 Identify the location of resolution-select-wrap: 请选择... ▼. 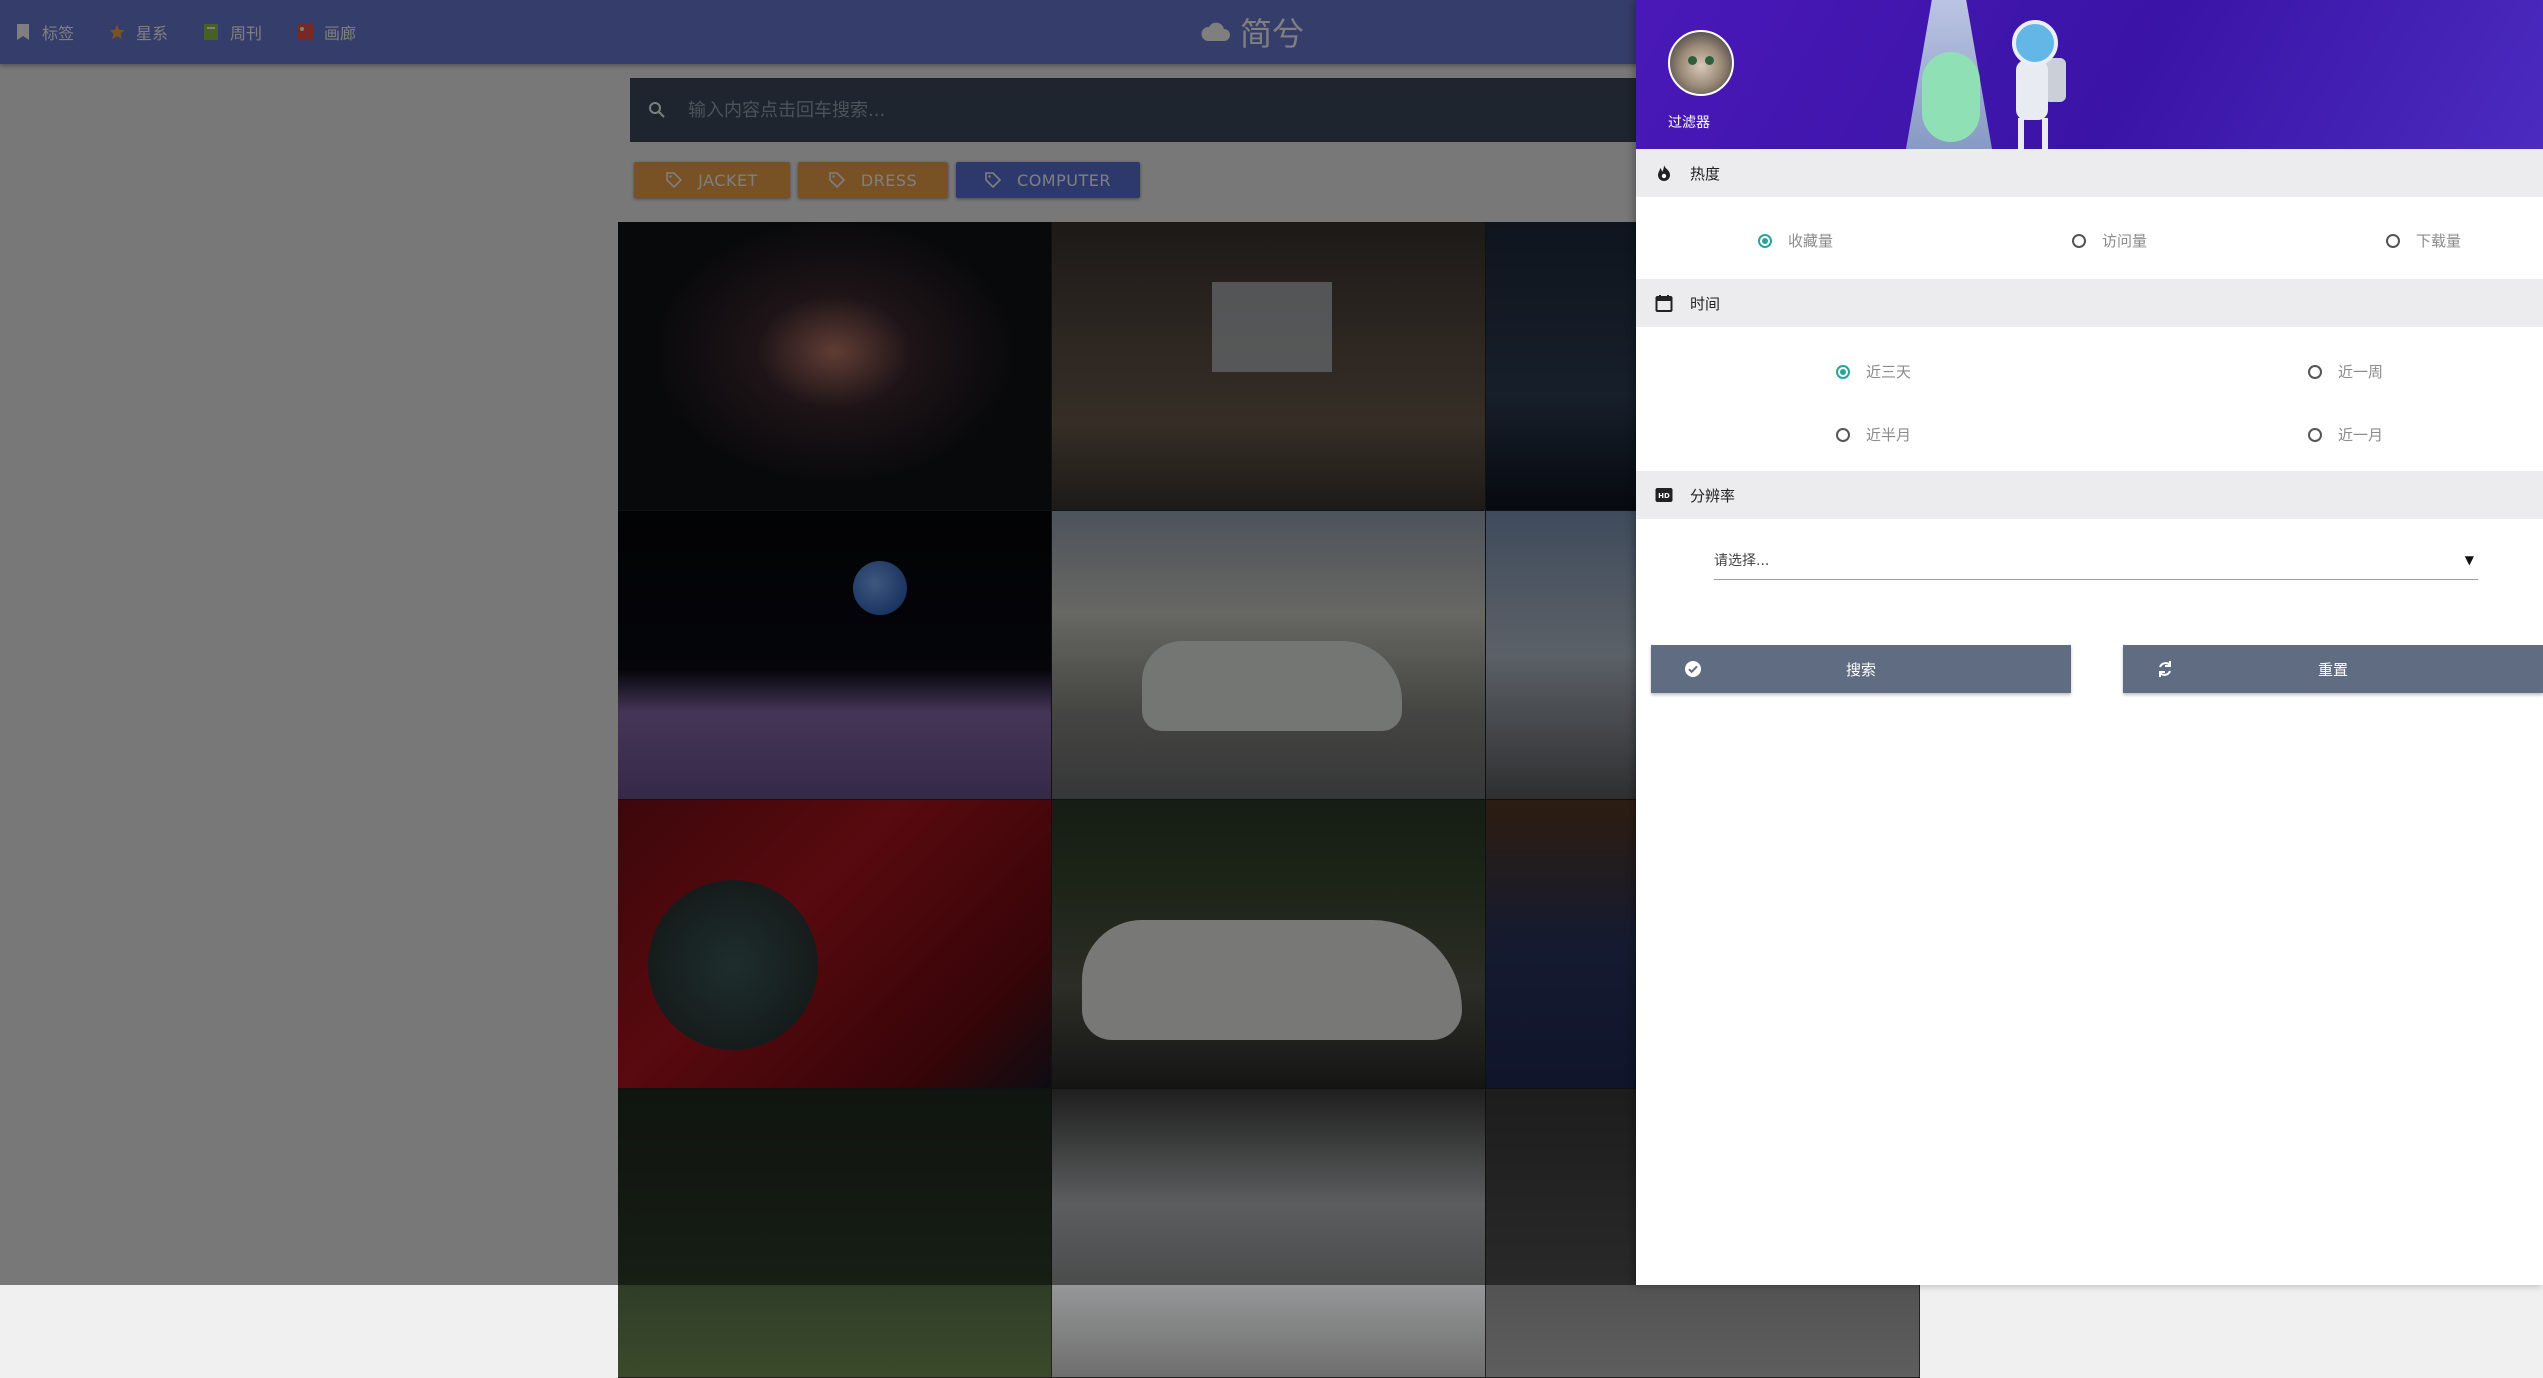
(2089, 559).